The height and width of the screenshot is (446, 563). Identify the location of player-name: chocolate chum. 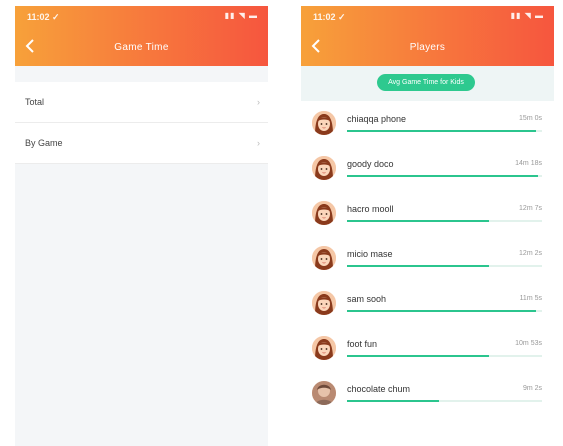
(379, 389).